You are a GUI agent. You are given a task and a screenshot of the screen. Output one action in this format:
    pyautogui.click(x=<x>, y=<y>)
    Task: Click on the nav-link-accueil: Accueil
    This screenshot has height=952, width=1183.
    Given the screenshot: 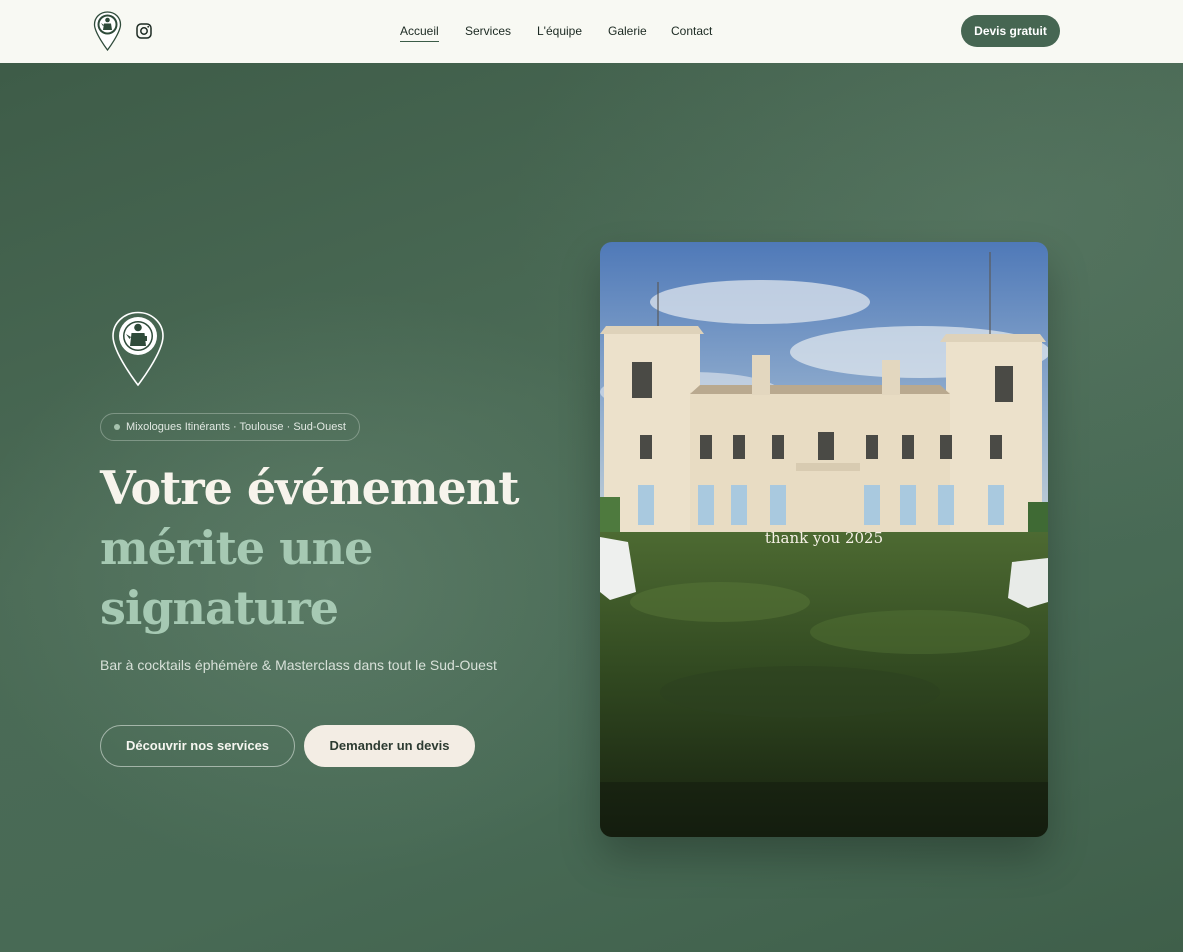 What is the action you would take?
    pyautogui.click(x=419, y=33)
    